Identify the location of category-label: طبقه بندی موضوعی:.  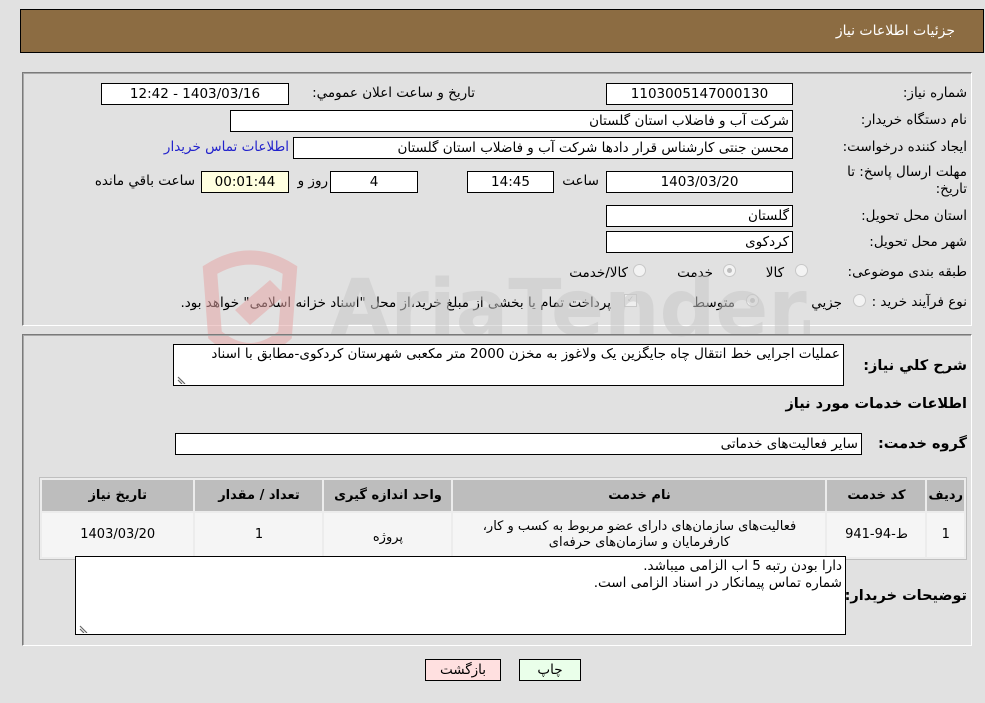
(907, 272).